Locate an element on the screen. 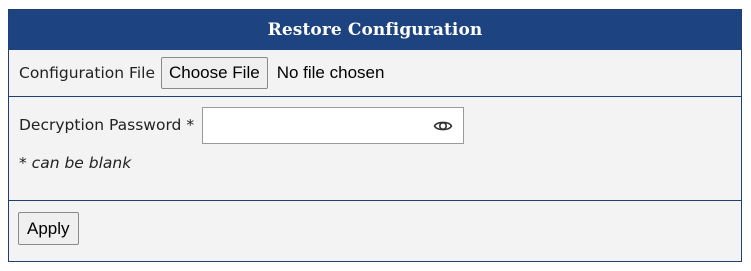 The width and height of the screenshot is (751, 271). apply-button: Apply is located at coordinates (48, 228).